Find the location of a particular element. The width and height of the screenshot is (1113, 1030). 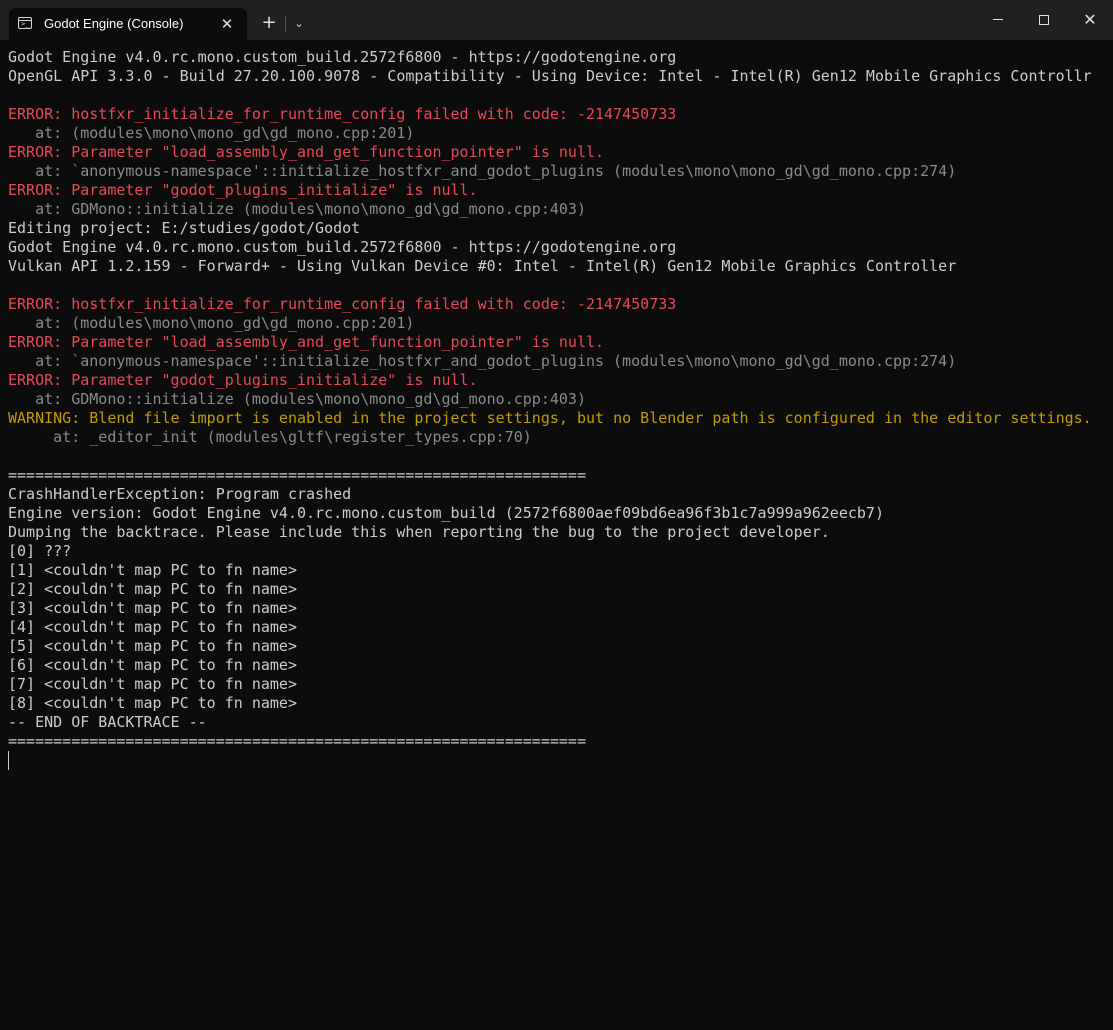

output-text: [8] <couldn't map PC to fn name> is located at coordinates (152, 703).